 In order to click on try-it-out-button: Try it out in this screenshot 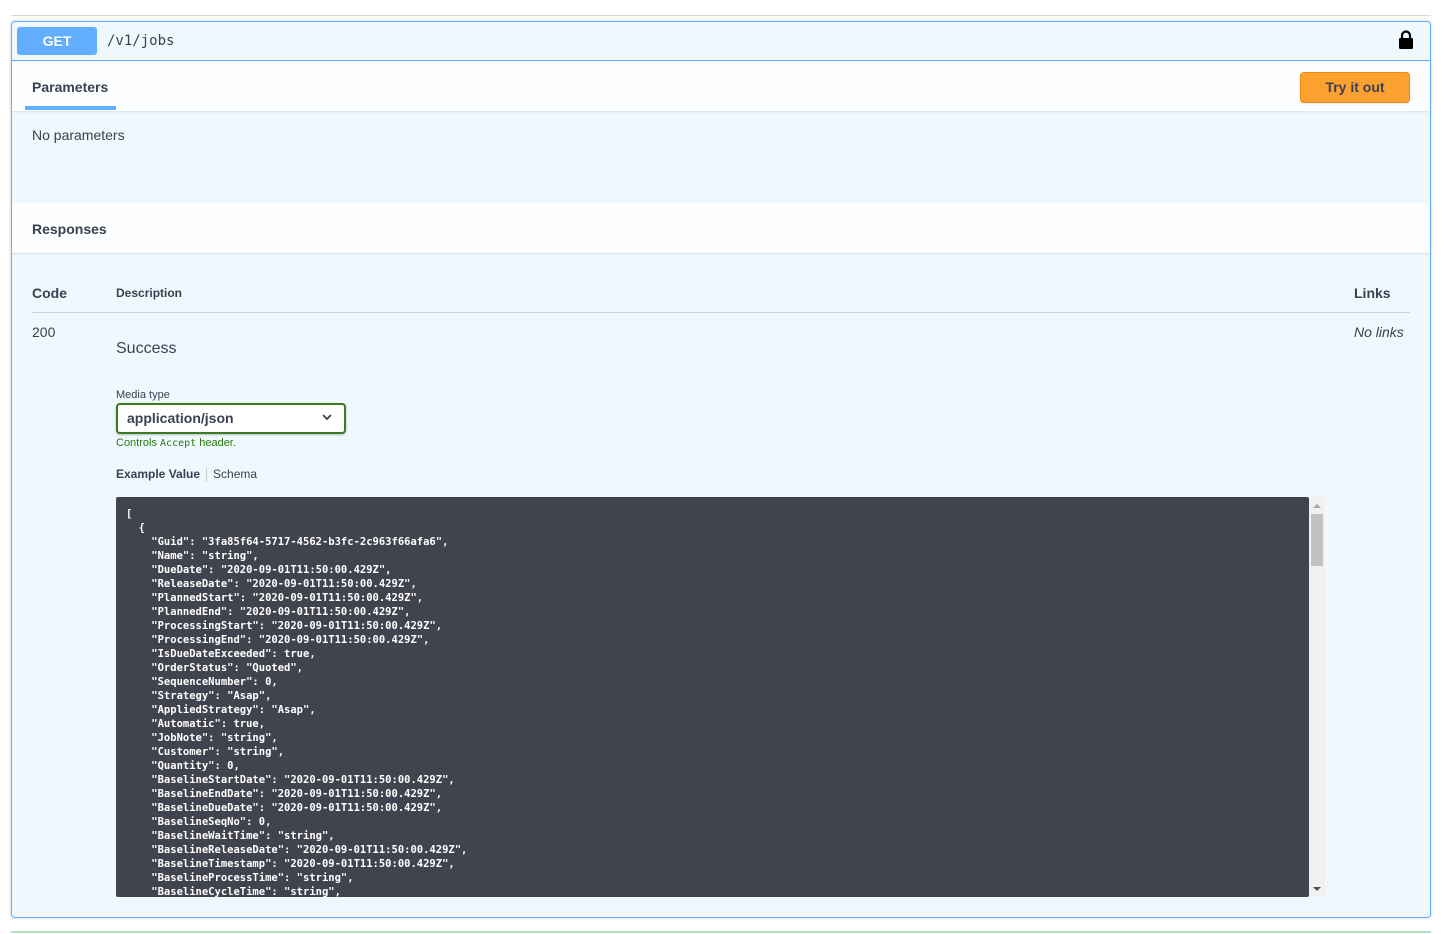, I will do `click(1355, 87)`.